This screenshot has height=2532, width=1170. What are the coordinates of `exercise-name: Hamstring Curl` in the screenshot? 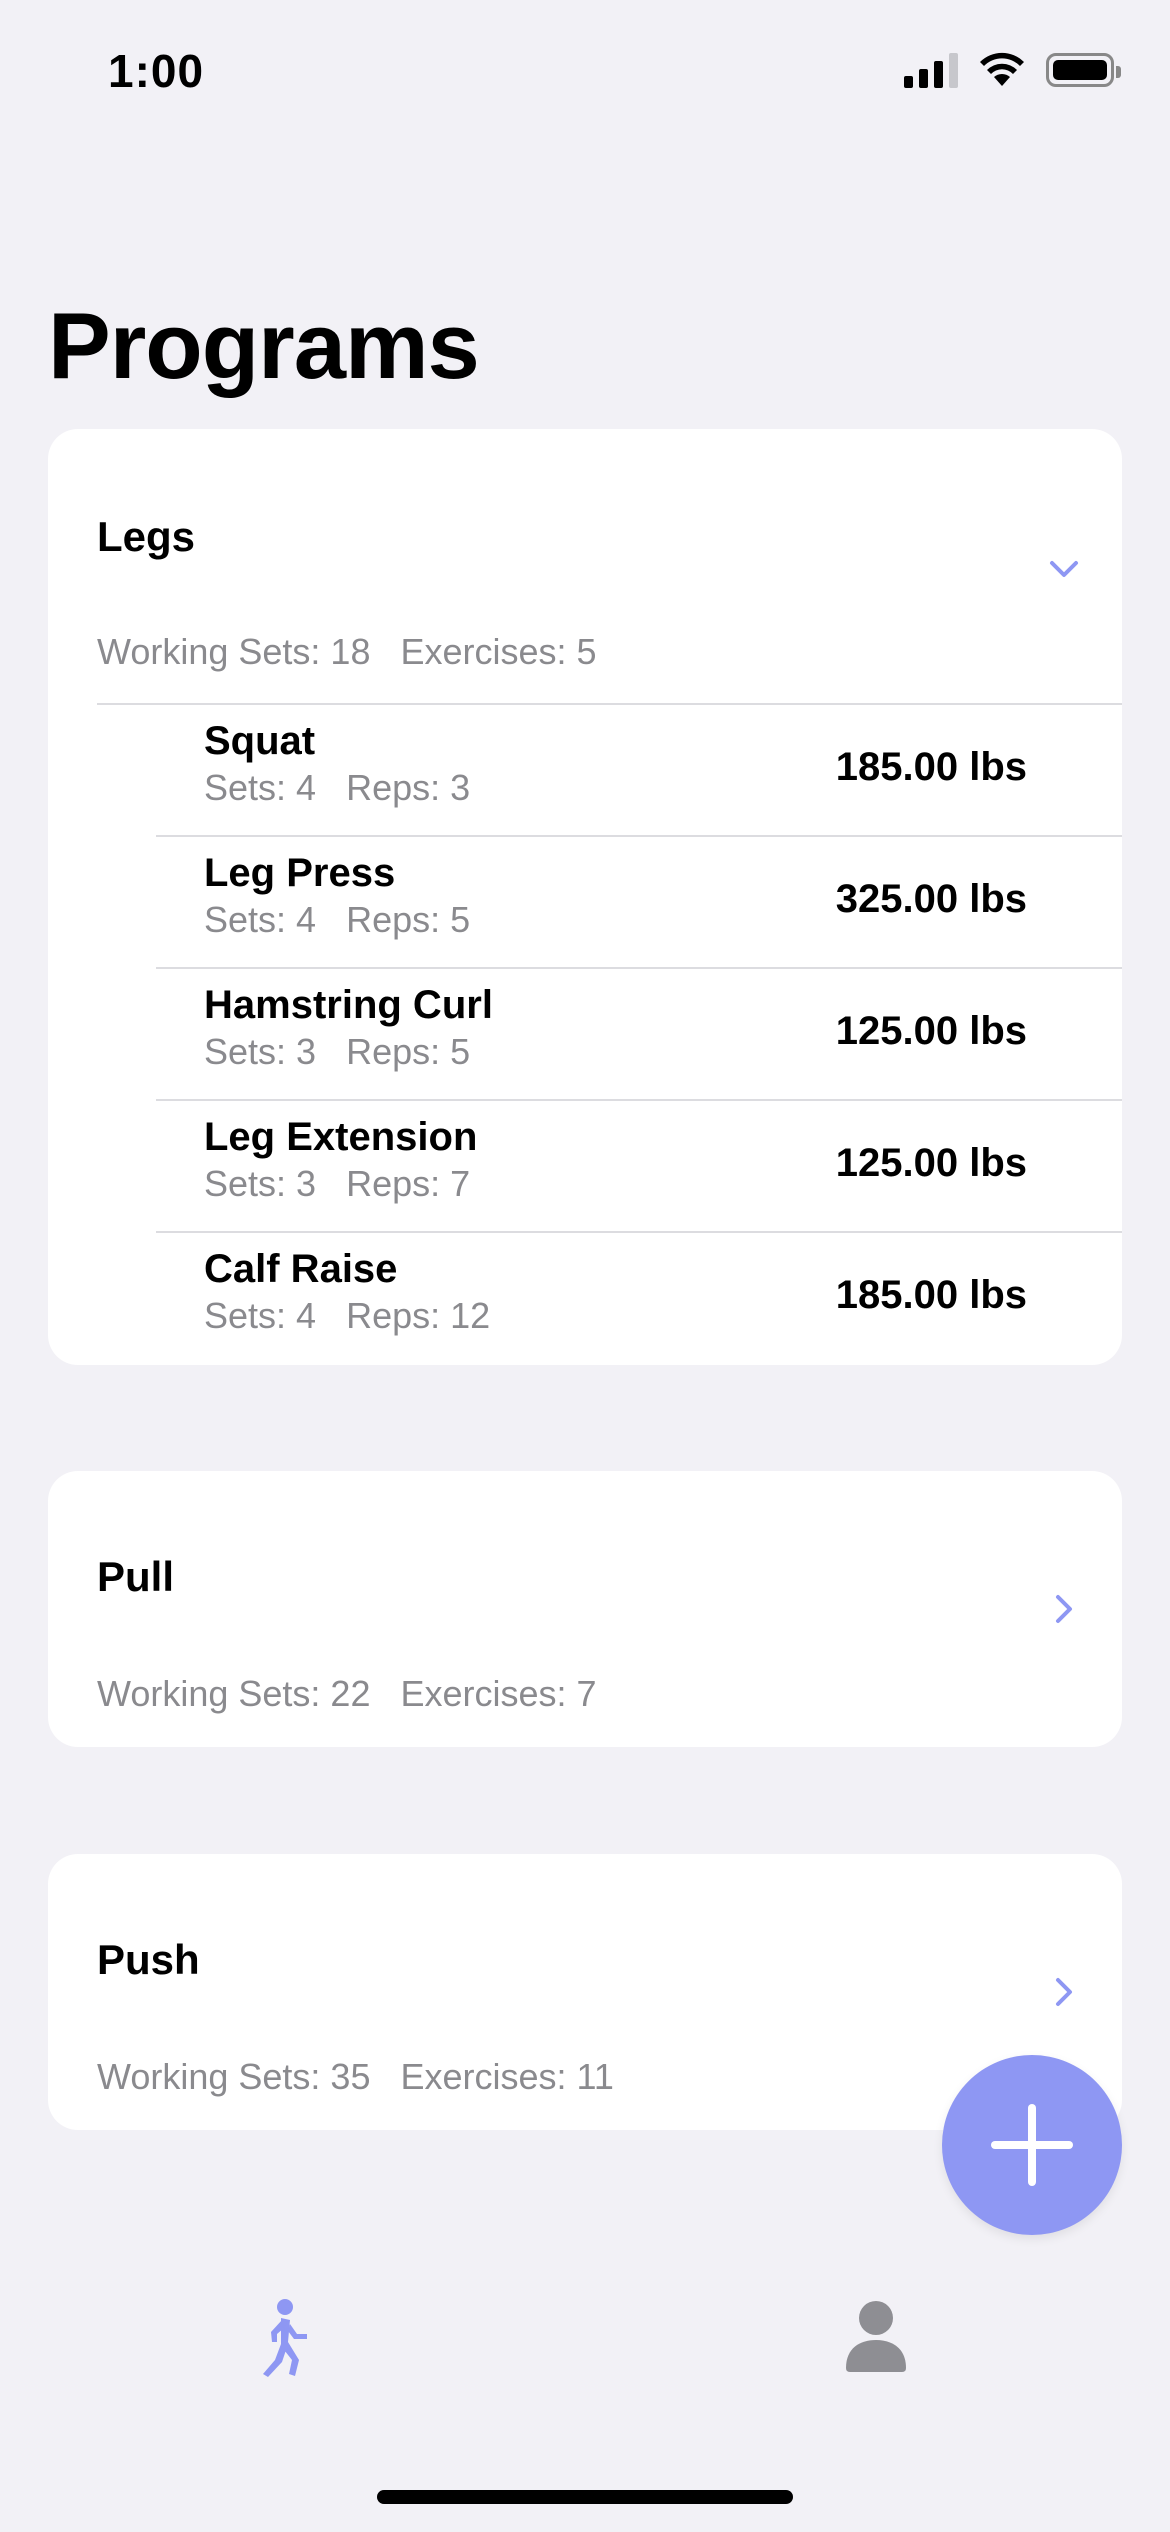 It's located at (348, 1005).